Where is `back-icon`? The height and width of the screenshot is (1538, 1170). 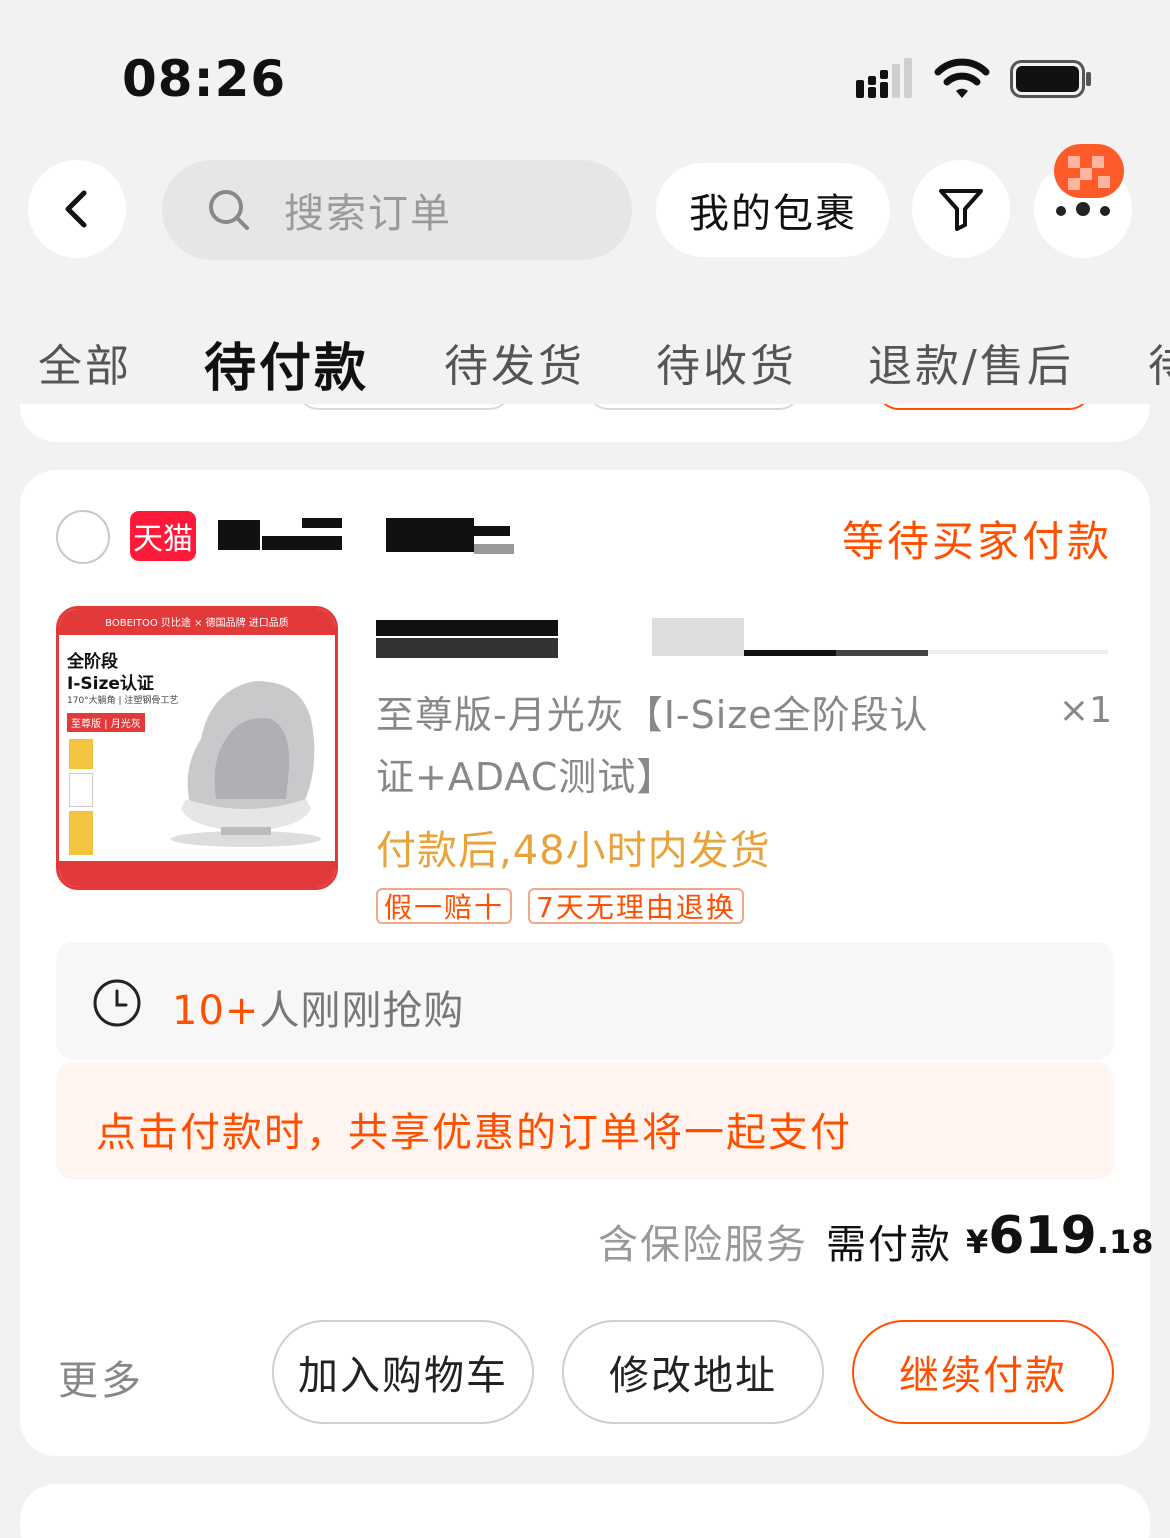
back-icon is located at coordinates (76, 209).